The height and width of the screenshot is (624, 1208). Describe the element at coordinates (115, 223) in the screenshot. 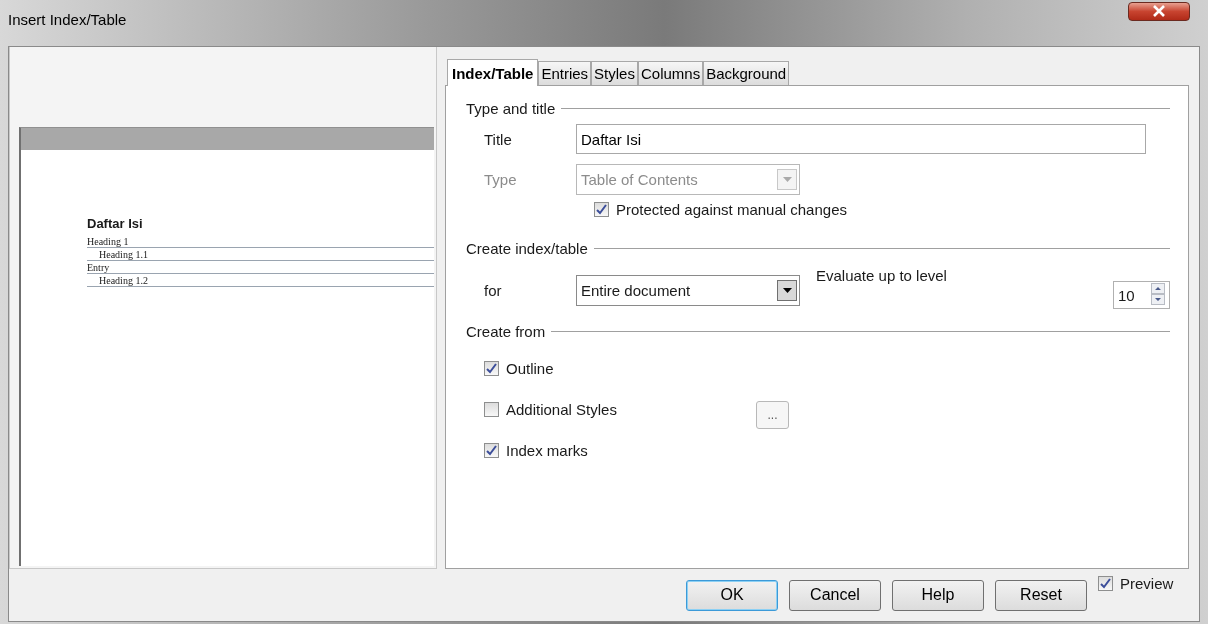

I see `preview-heading: Daftar Isi` at that location.